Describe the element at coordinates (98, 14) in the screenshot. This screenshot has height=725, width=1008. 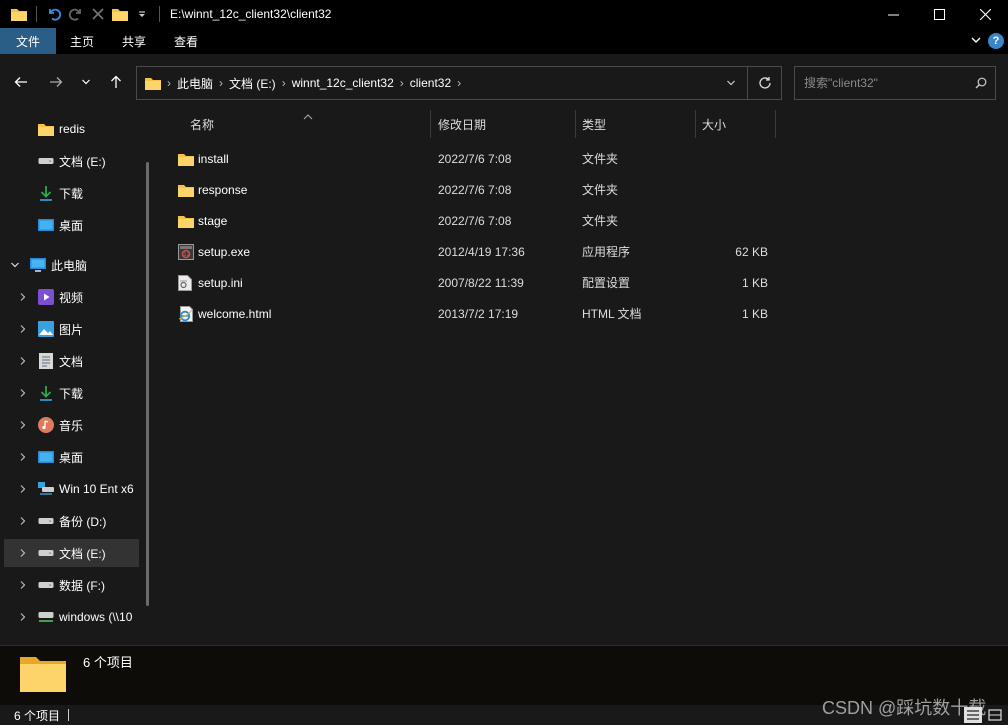
I see `delete-icon` at that location.